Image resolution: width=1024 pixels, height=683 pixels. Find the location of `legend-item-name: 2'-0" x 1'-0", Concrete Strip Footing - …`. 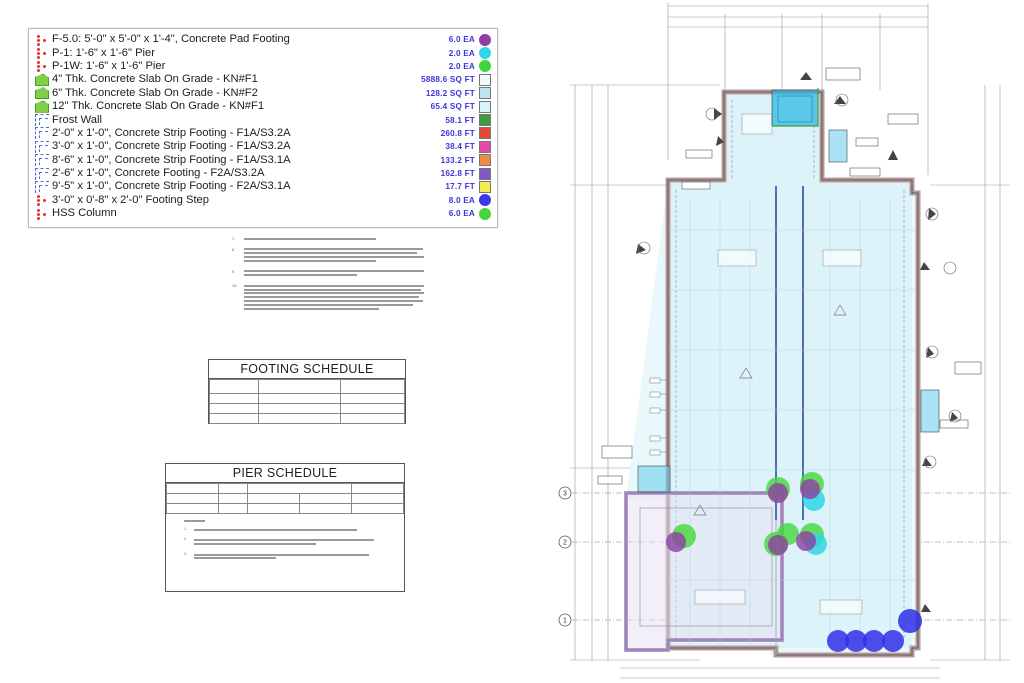

legend-item-name: 2'-0" x 1'-0", Concrete Strip Footing - … is located at coordinates (171, 132).